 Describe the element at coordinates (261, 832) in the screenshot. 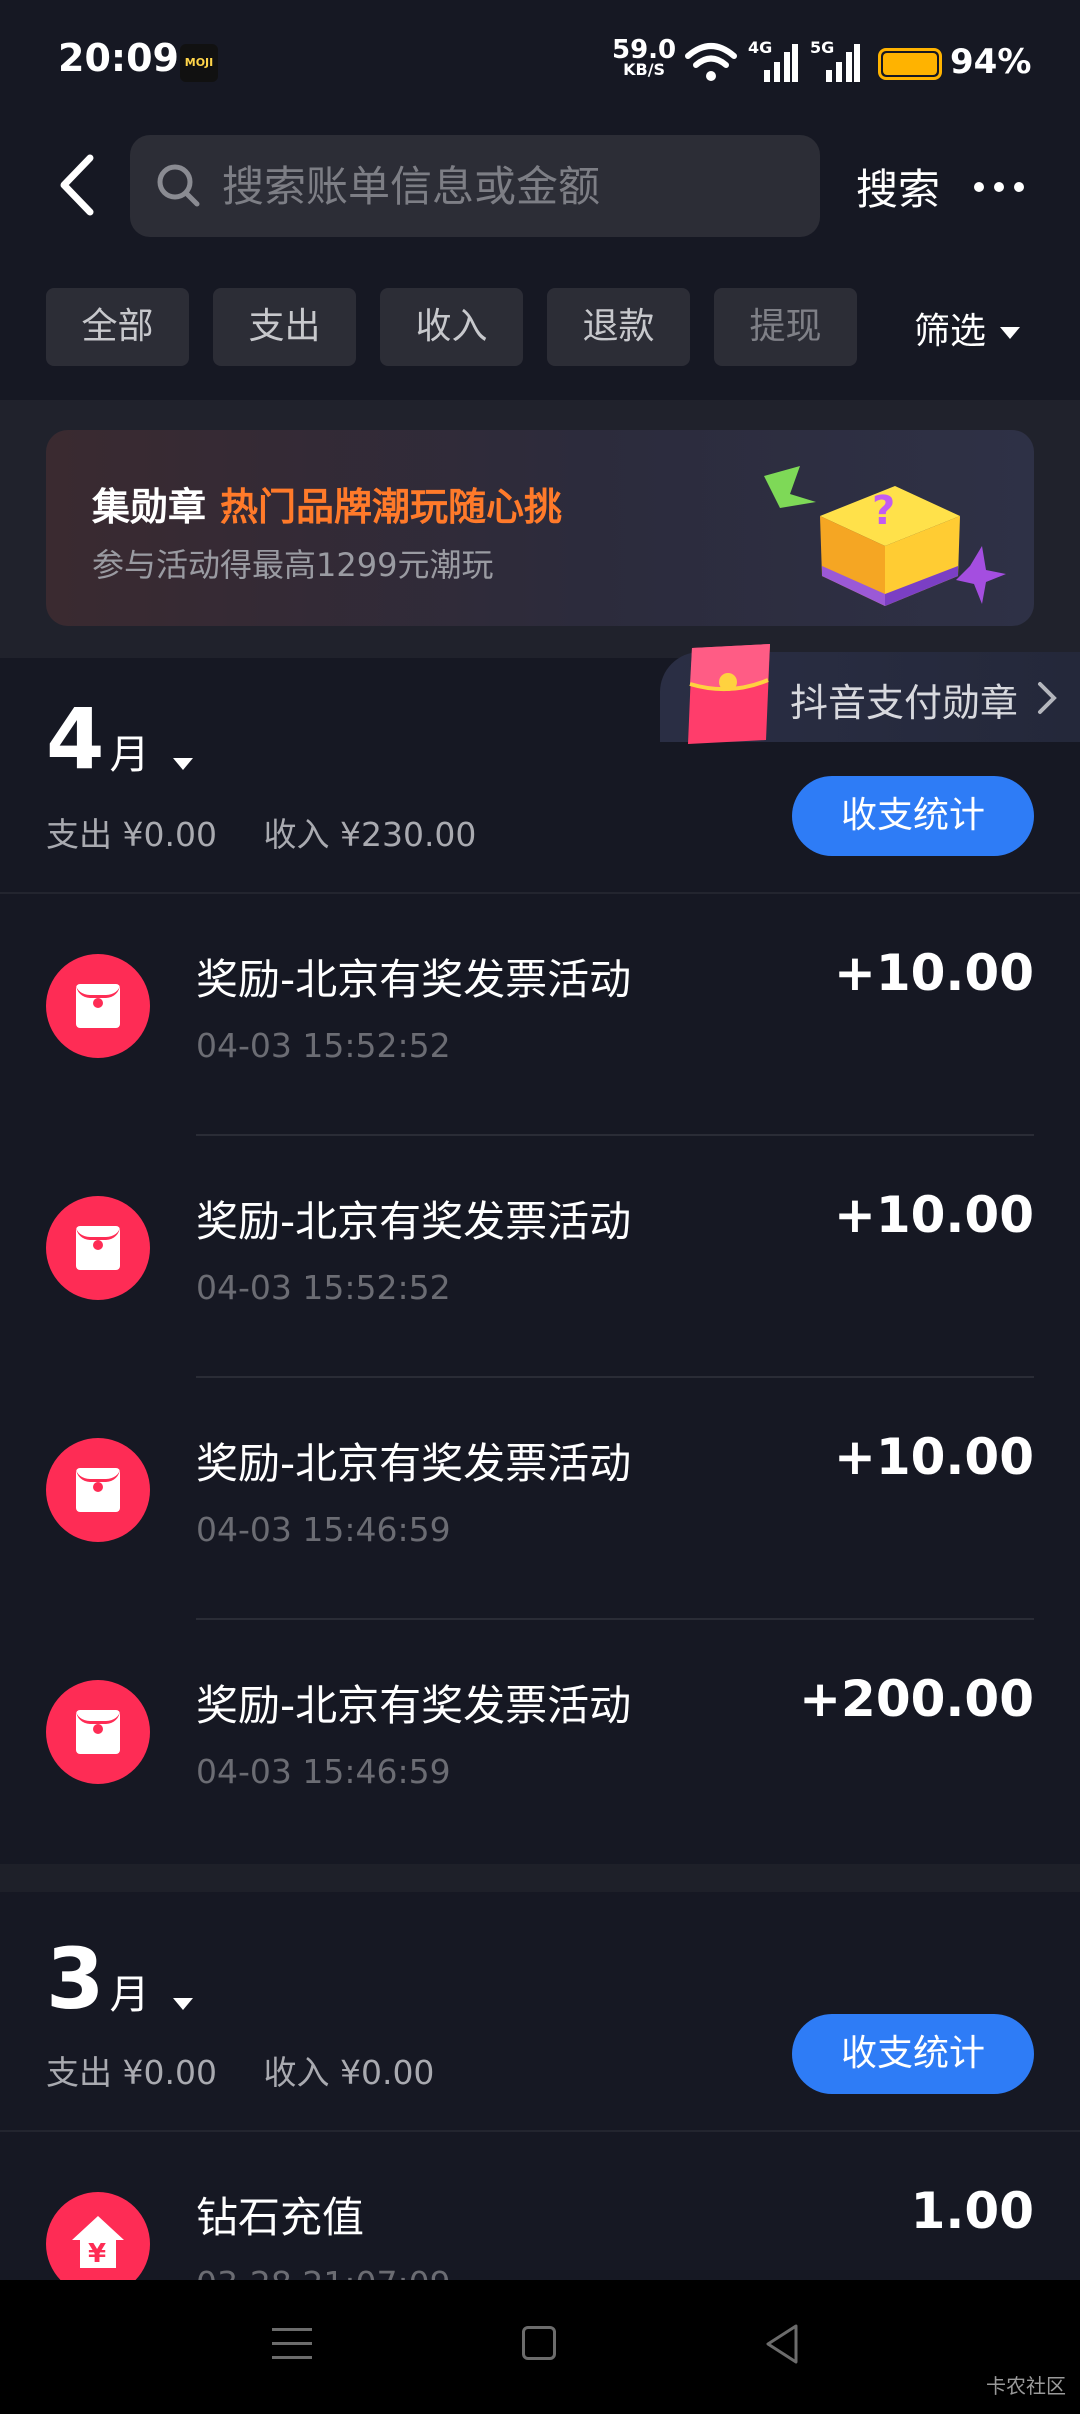

I see `month-summary: 支出 ¥0.00 收入 ¥230.00` at that location.